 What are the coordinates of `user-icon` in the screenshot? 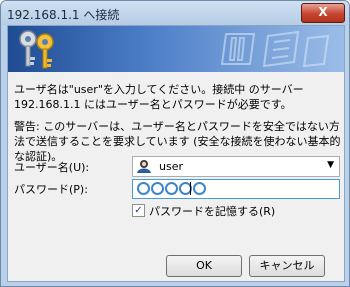 It's located at (144, 166).